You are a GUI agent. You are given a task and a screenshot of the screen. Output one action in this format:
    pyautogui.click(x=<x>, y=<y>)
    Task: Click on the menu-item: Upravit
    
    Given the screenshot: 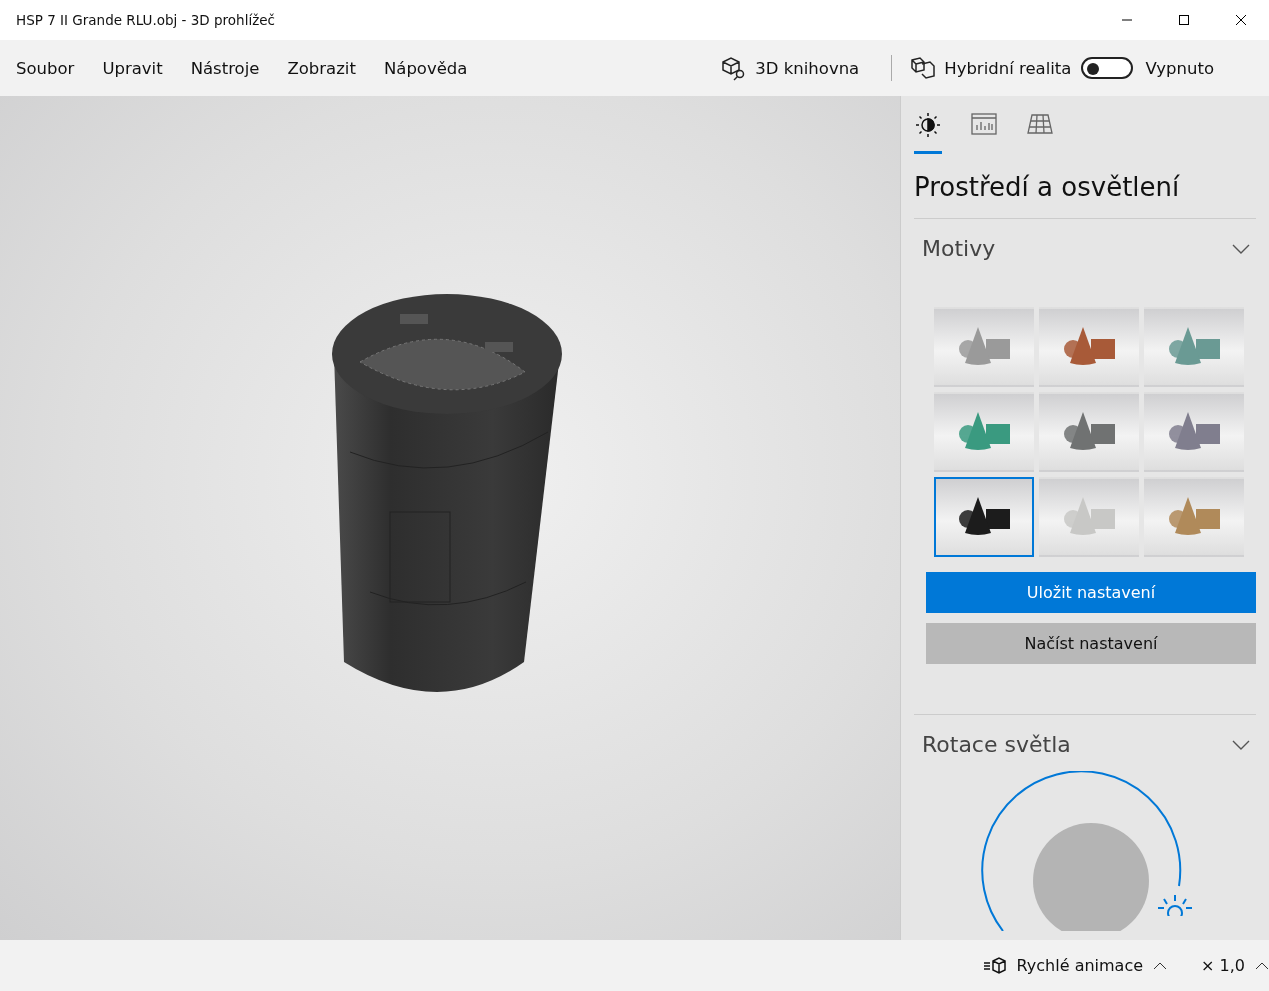 What is the action you would take?
    pyautogui.click(x=132, y=68)
    